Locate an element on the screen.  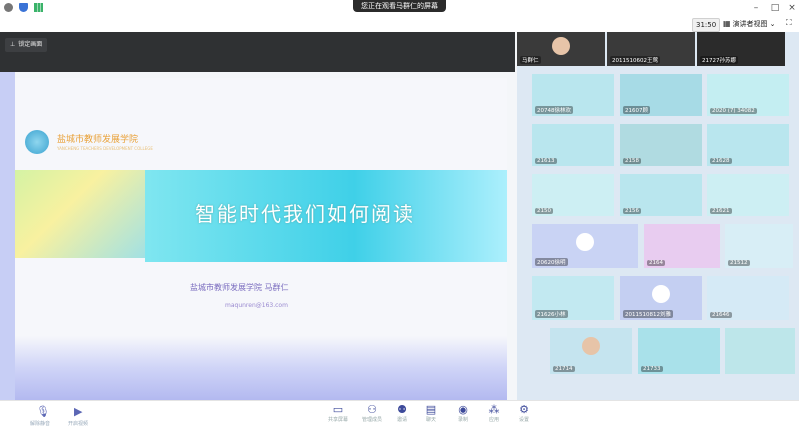
participant-name: 20748徐林欢 is located at coordinates (554, 110).